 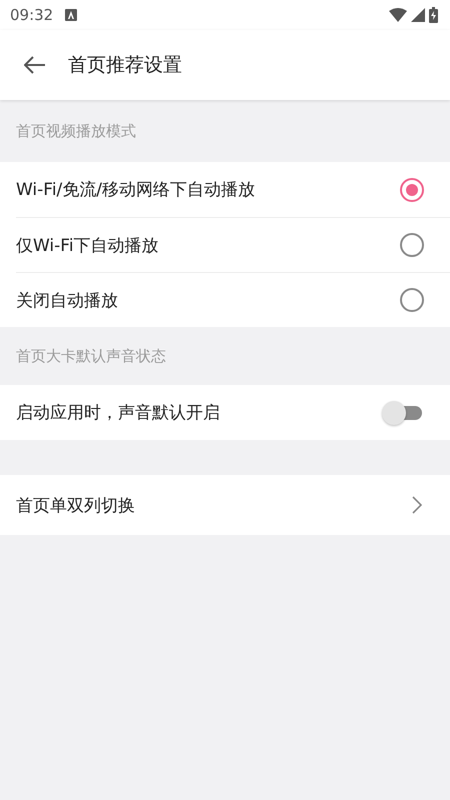 What do you see at coordinates (402, 412) in the screenshot?
I see `toggle-switch` at bounding box center [402, 412].